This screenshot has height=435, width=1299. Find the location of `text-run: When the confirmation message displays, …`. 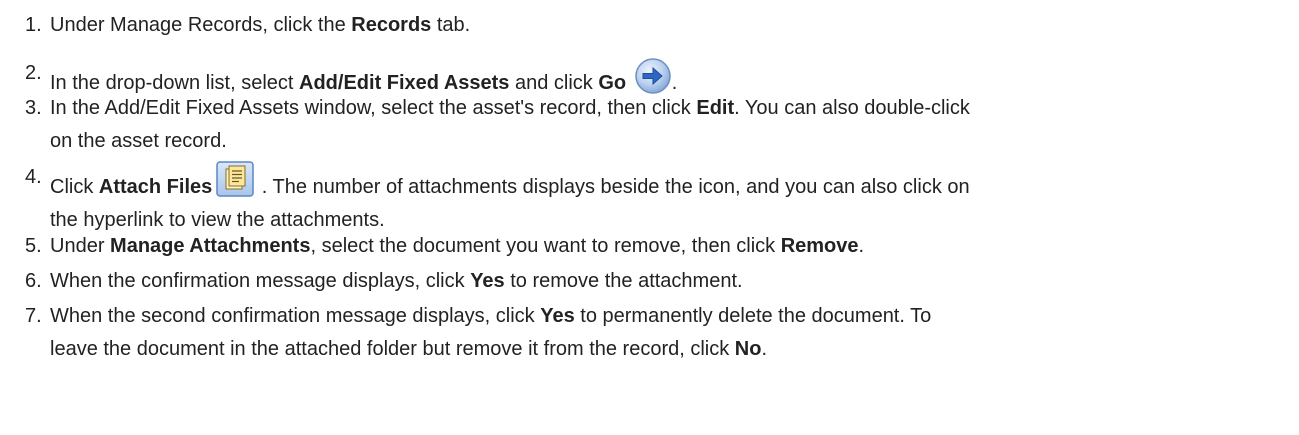

text-run: When the confirmation message displays, … is located at coordinates (260, 281).